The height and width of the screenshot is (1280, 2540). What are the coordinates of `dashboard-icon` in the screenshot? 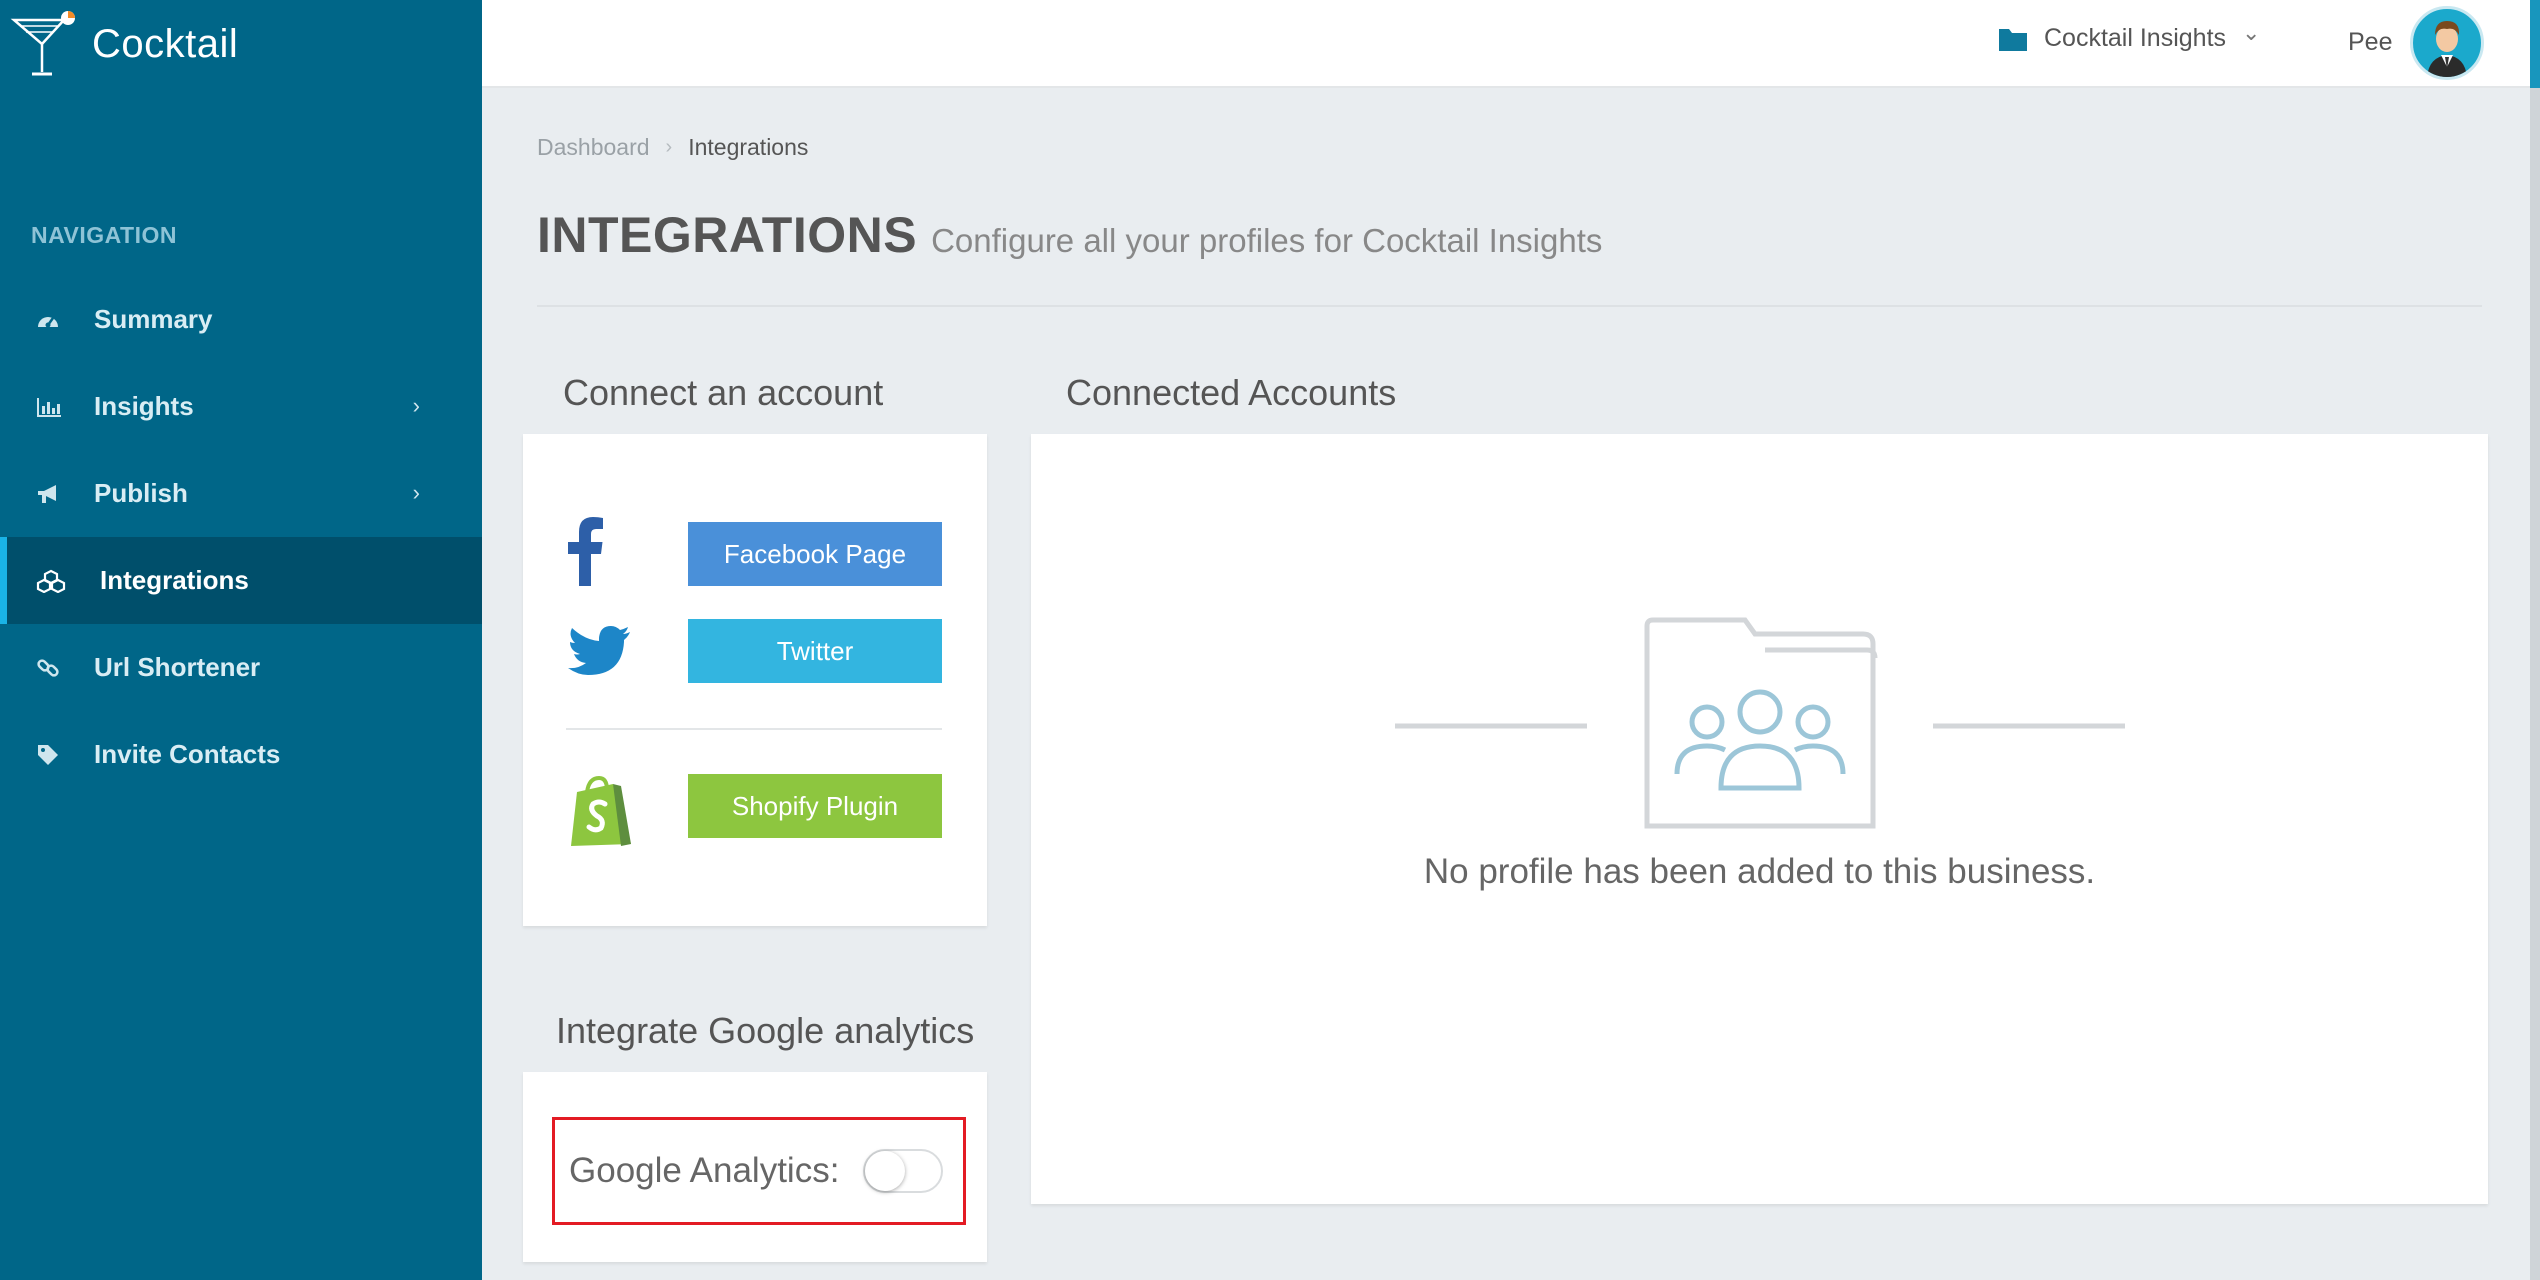 It's located at (58, 320).